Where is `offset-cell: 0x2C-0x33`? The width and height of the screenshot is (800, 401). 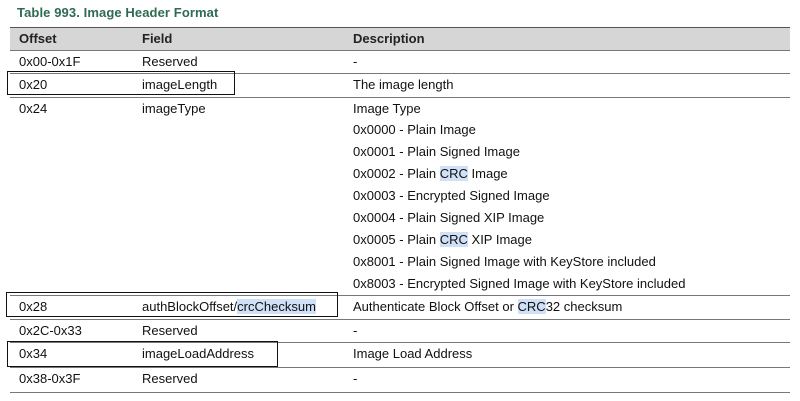 offset-cell: 0x2C-0x33 is located at coordinates (50, 330).